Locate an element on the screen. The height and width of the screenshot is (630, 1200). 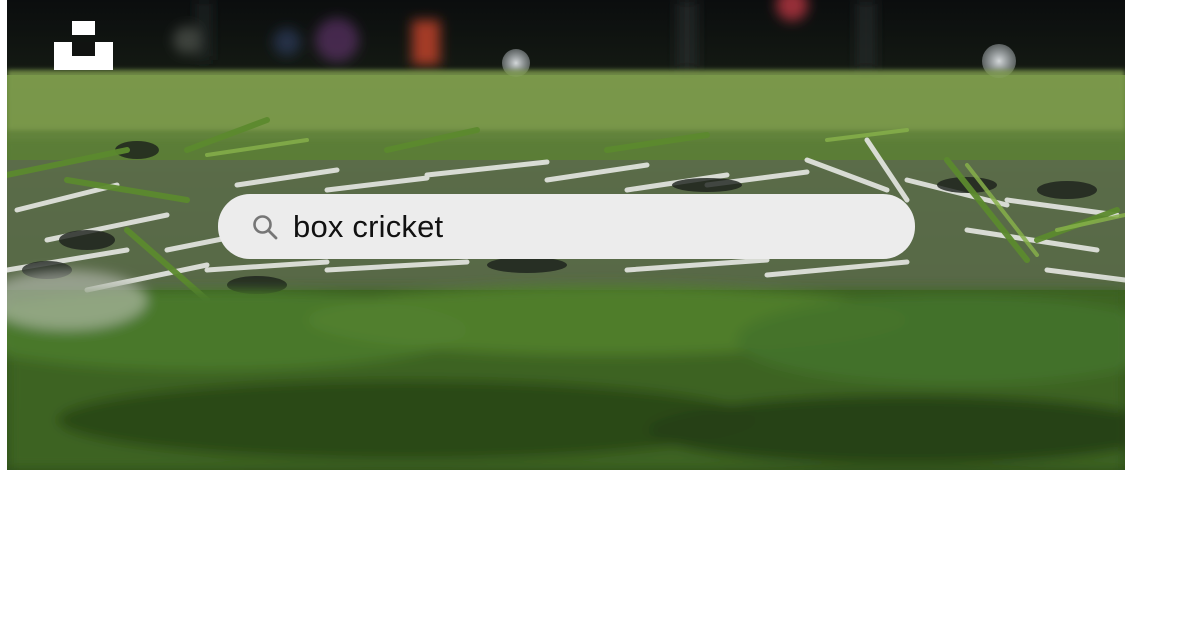
logo-top-block is located at coordinates (83, 28).